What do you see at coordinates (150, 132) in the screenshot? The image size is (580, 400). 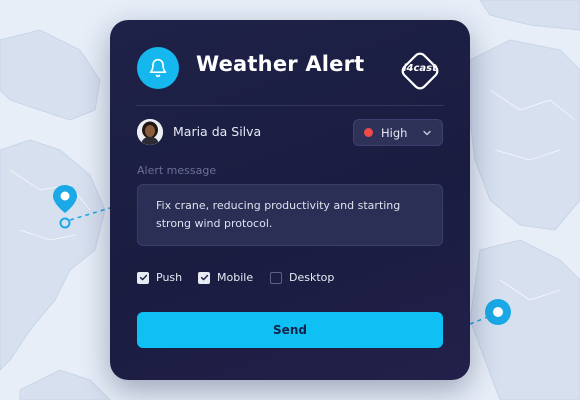 I see `avatar` at bounding box center [150, 132].